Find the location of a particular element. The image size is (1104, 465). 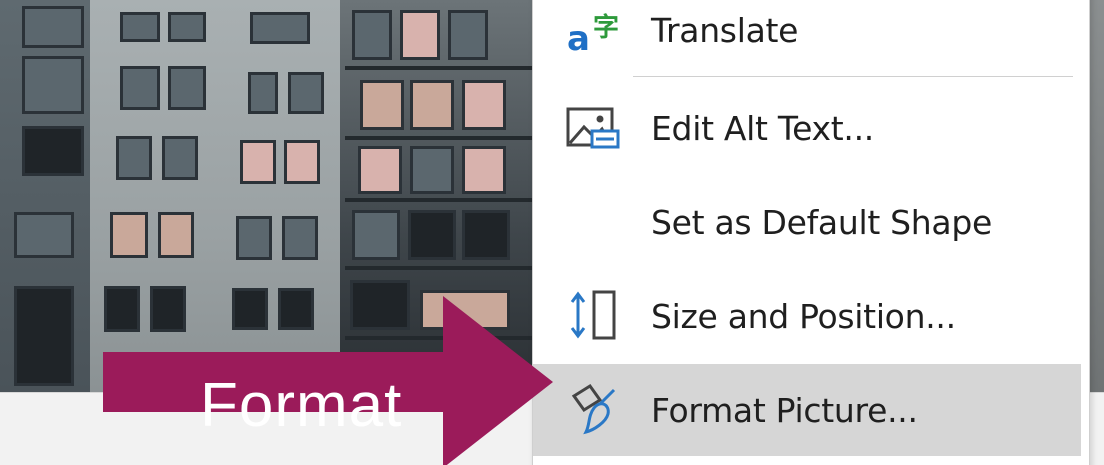

translate-icon: a 字 is located at coordinates (593, 30).